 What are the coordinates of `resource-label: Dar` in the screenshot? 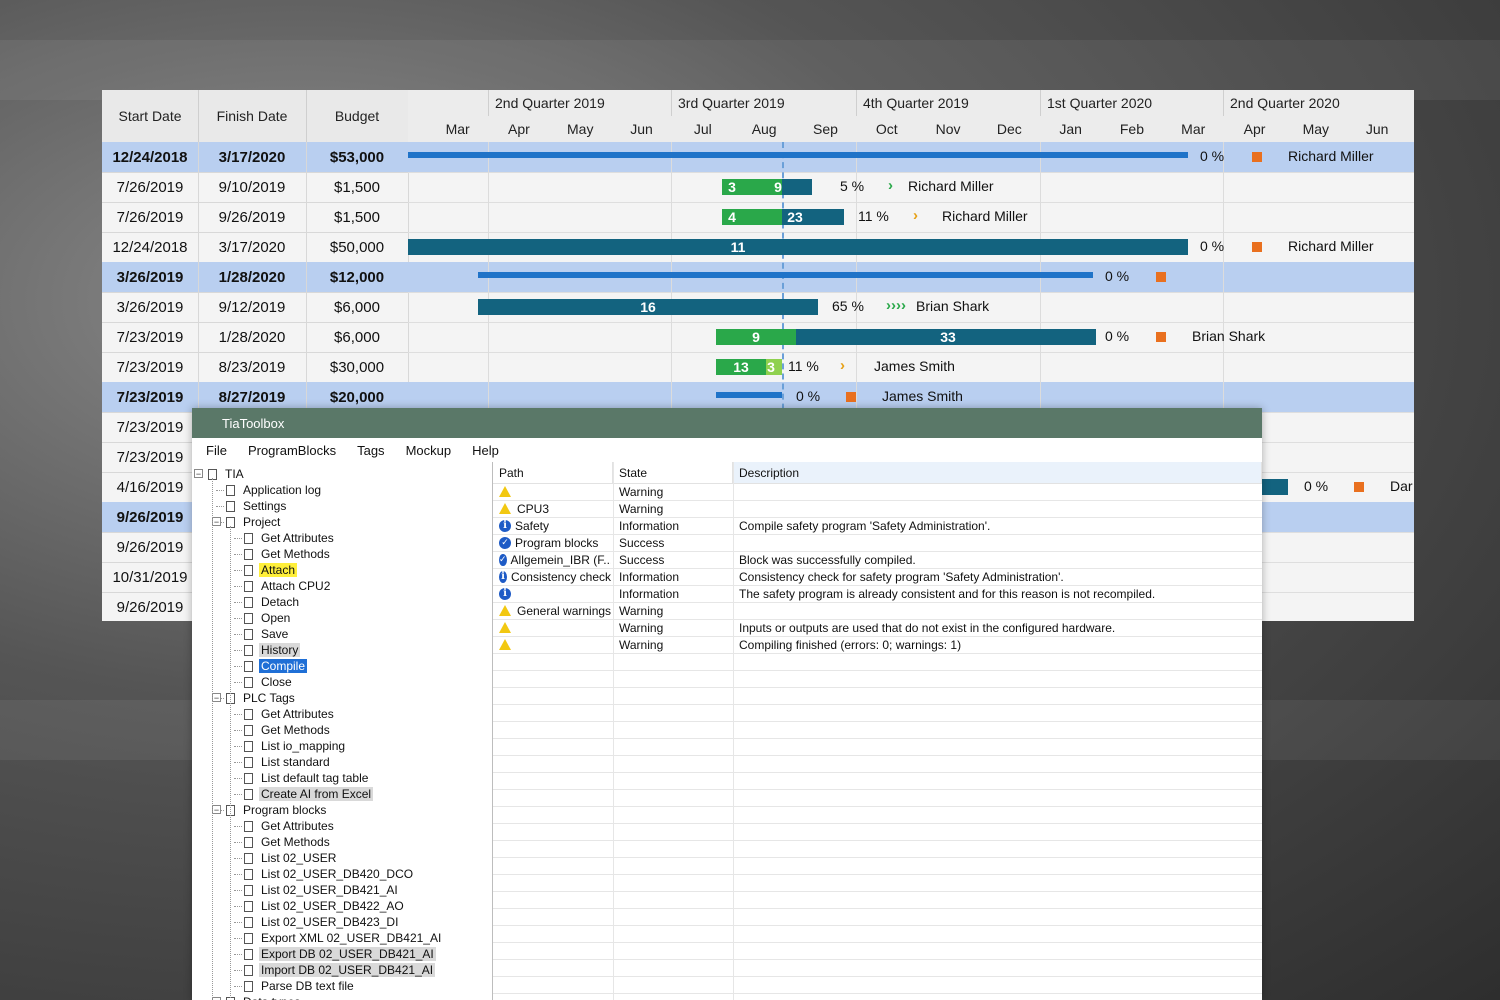 It's located at (1401, 486).